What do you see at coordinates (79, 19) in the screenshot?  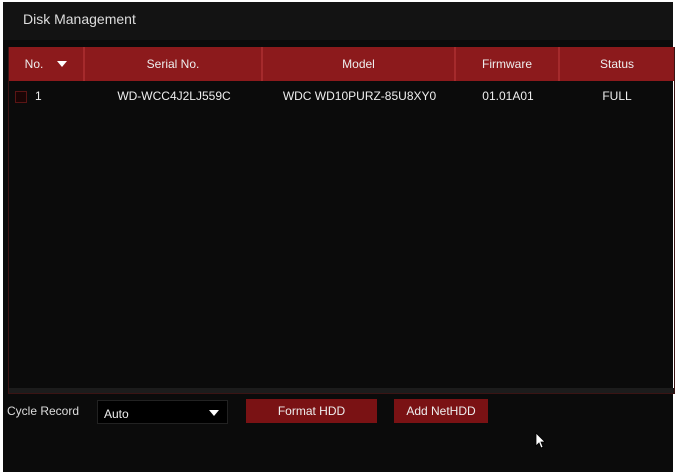 I see `page-title: Disk Management` at bounding box center [79, 19].